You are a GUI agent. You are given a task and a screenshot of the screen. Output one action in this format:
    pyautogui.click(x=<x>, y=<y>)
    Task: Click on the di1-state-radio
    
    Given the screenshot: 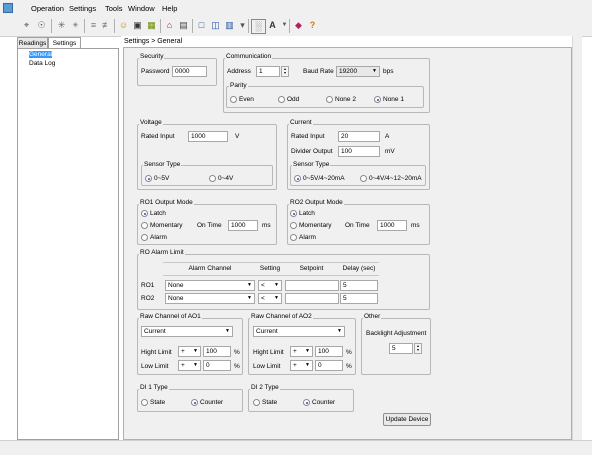 What is the action you would take?
    pyautogui.click(x=144, y=402)
    